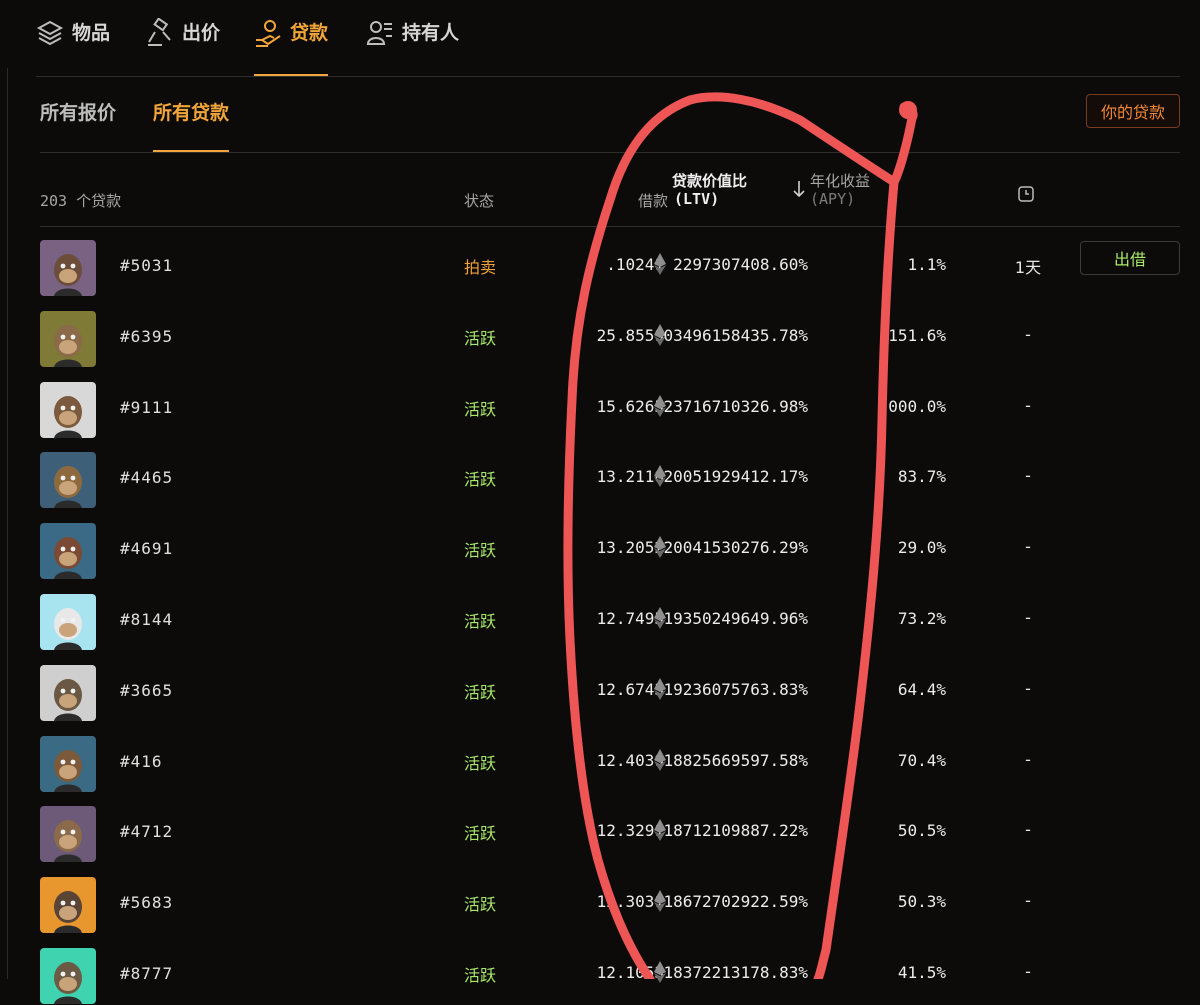 Image resolution: width=1200 pixels, height=1005 pixels. I want to click on top-tab-bar: 物品 出价 贷款 持有人, so click(608, 38).